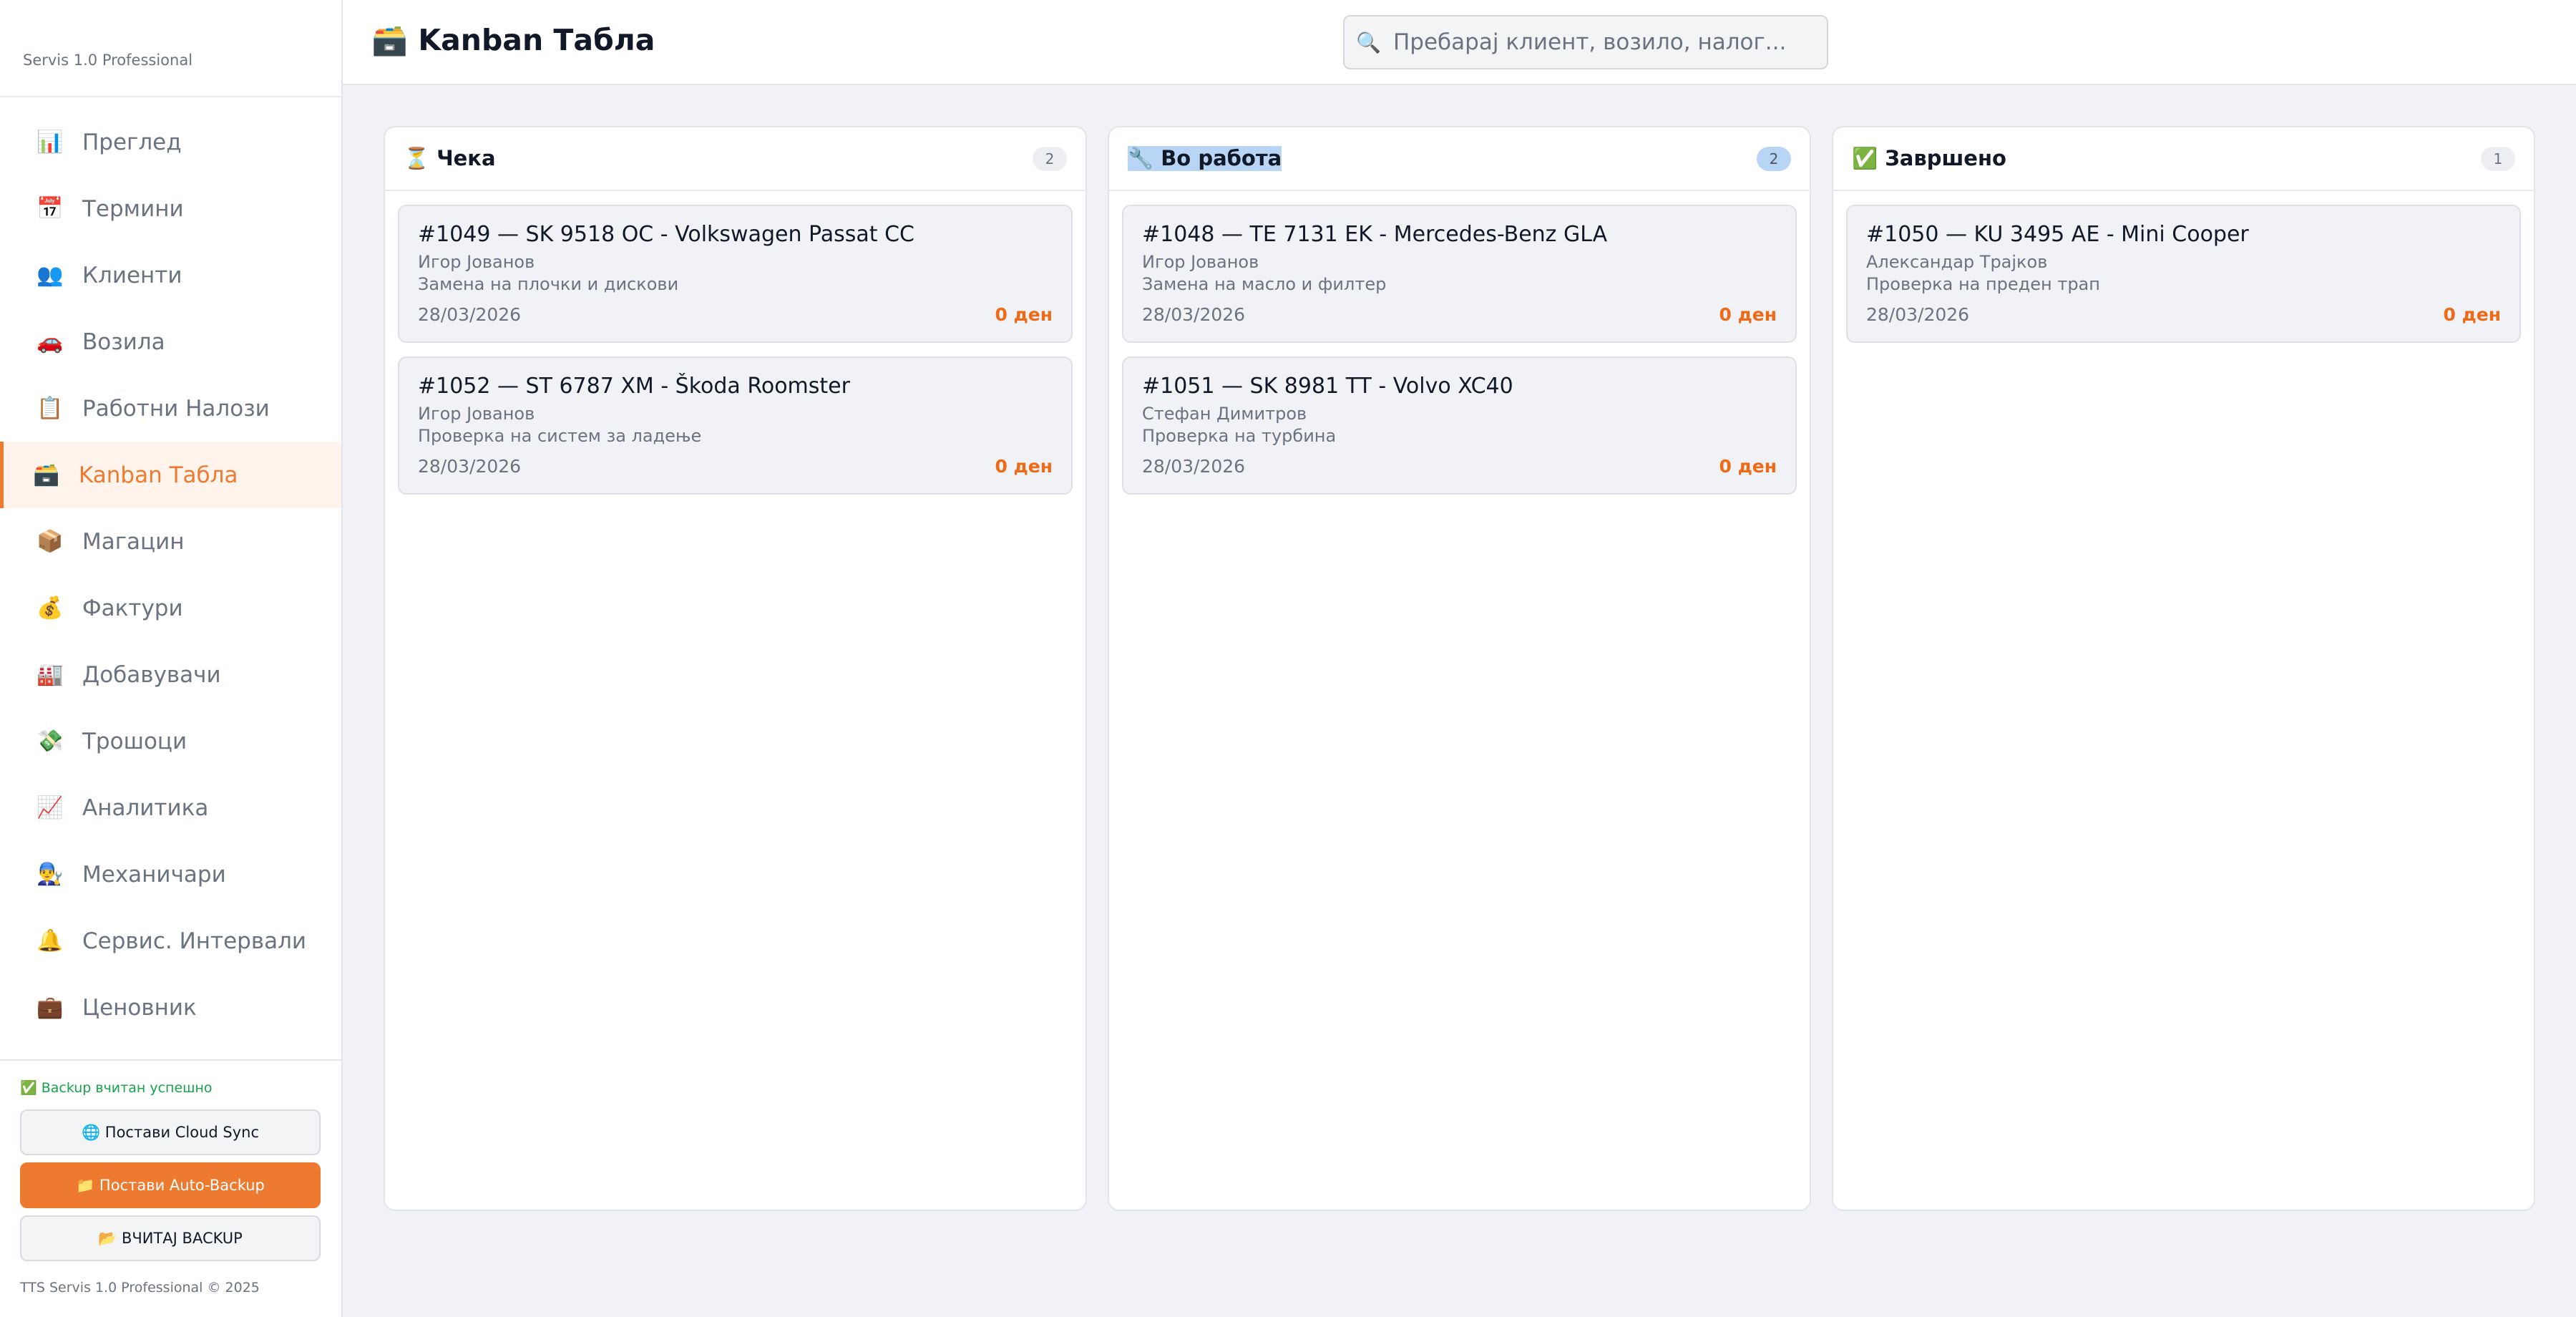  Describe the element at coordinates (133, 541) in the screenshot. I see `sidebar-item-label: Магацин` at that location.